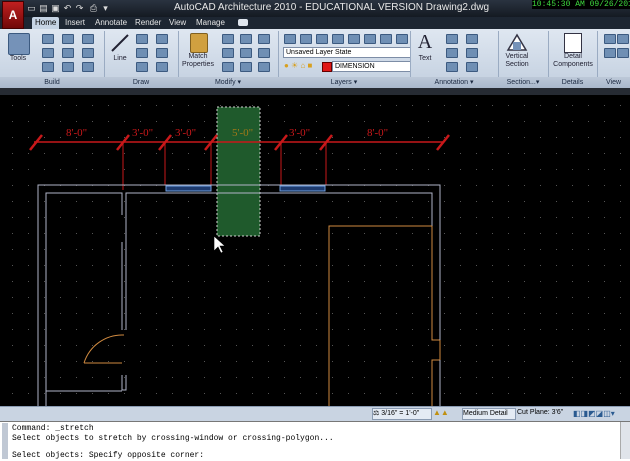 The width and height of the screenshot is (630, 461). Describe the element at coordinates (68, 39) in the screenshot. I see `stair-icon` at that location.